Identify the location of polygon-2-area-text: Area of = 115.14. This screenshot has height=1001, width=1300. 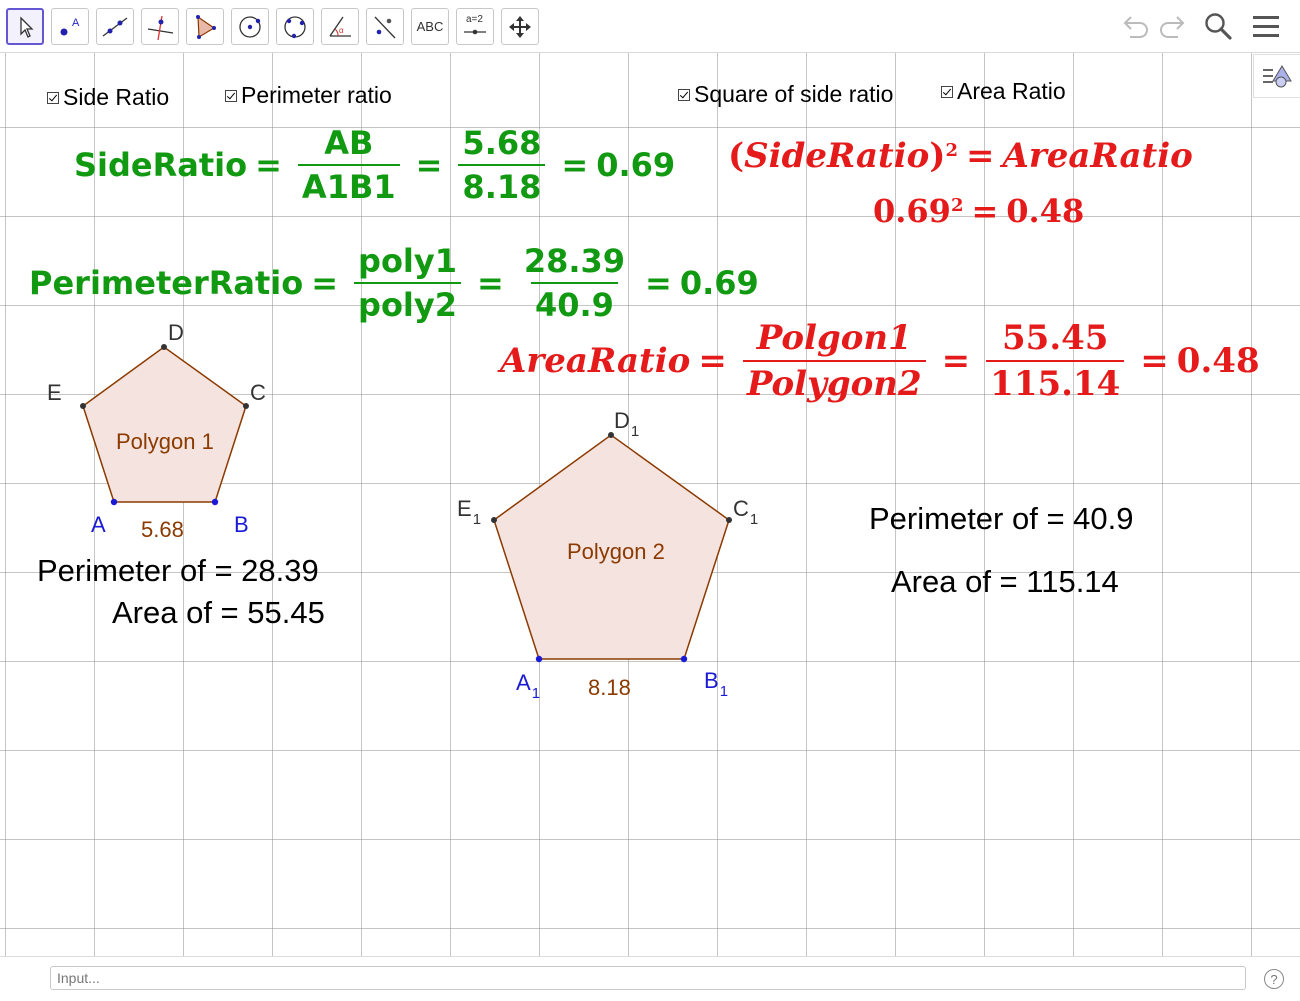
(1005, 581).